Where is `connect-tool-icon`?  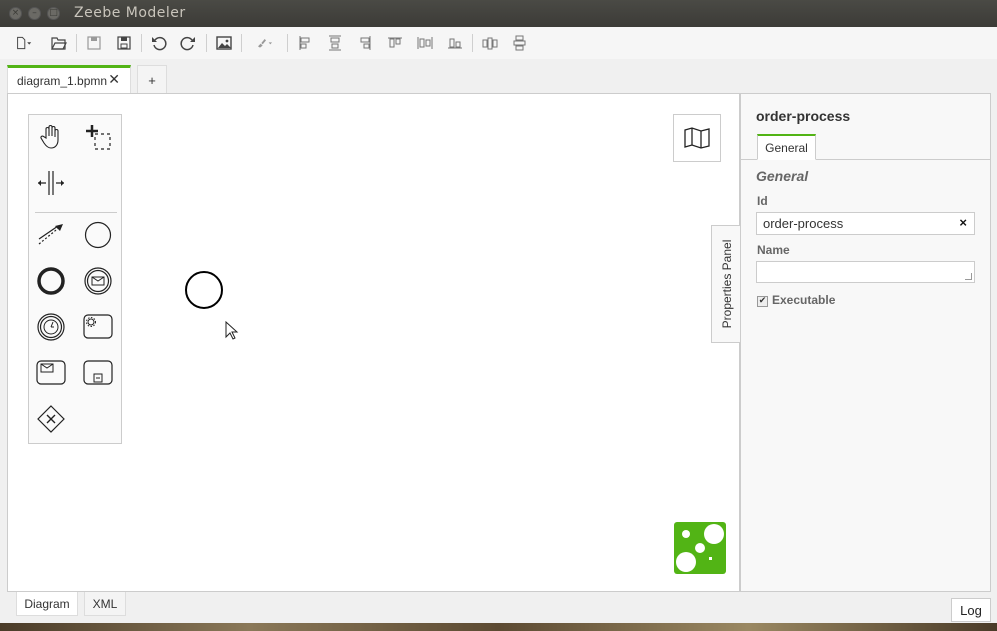
connect-tool-icon is located at coordinates (50, 234).